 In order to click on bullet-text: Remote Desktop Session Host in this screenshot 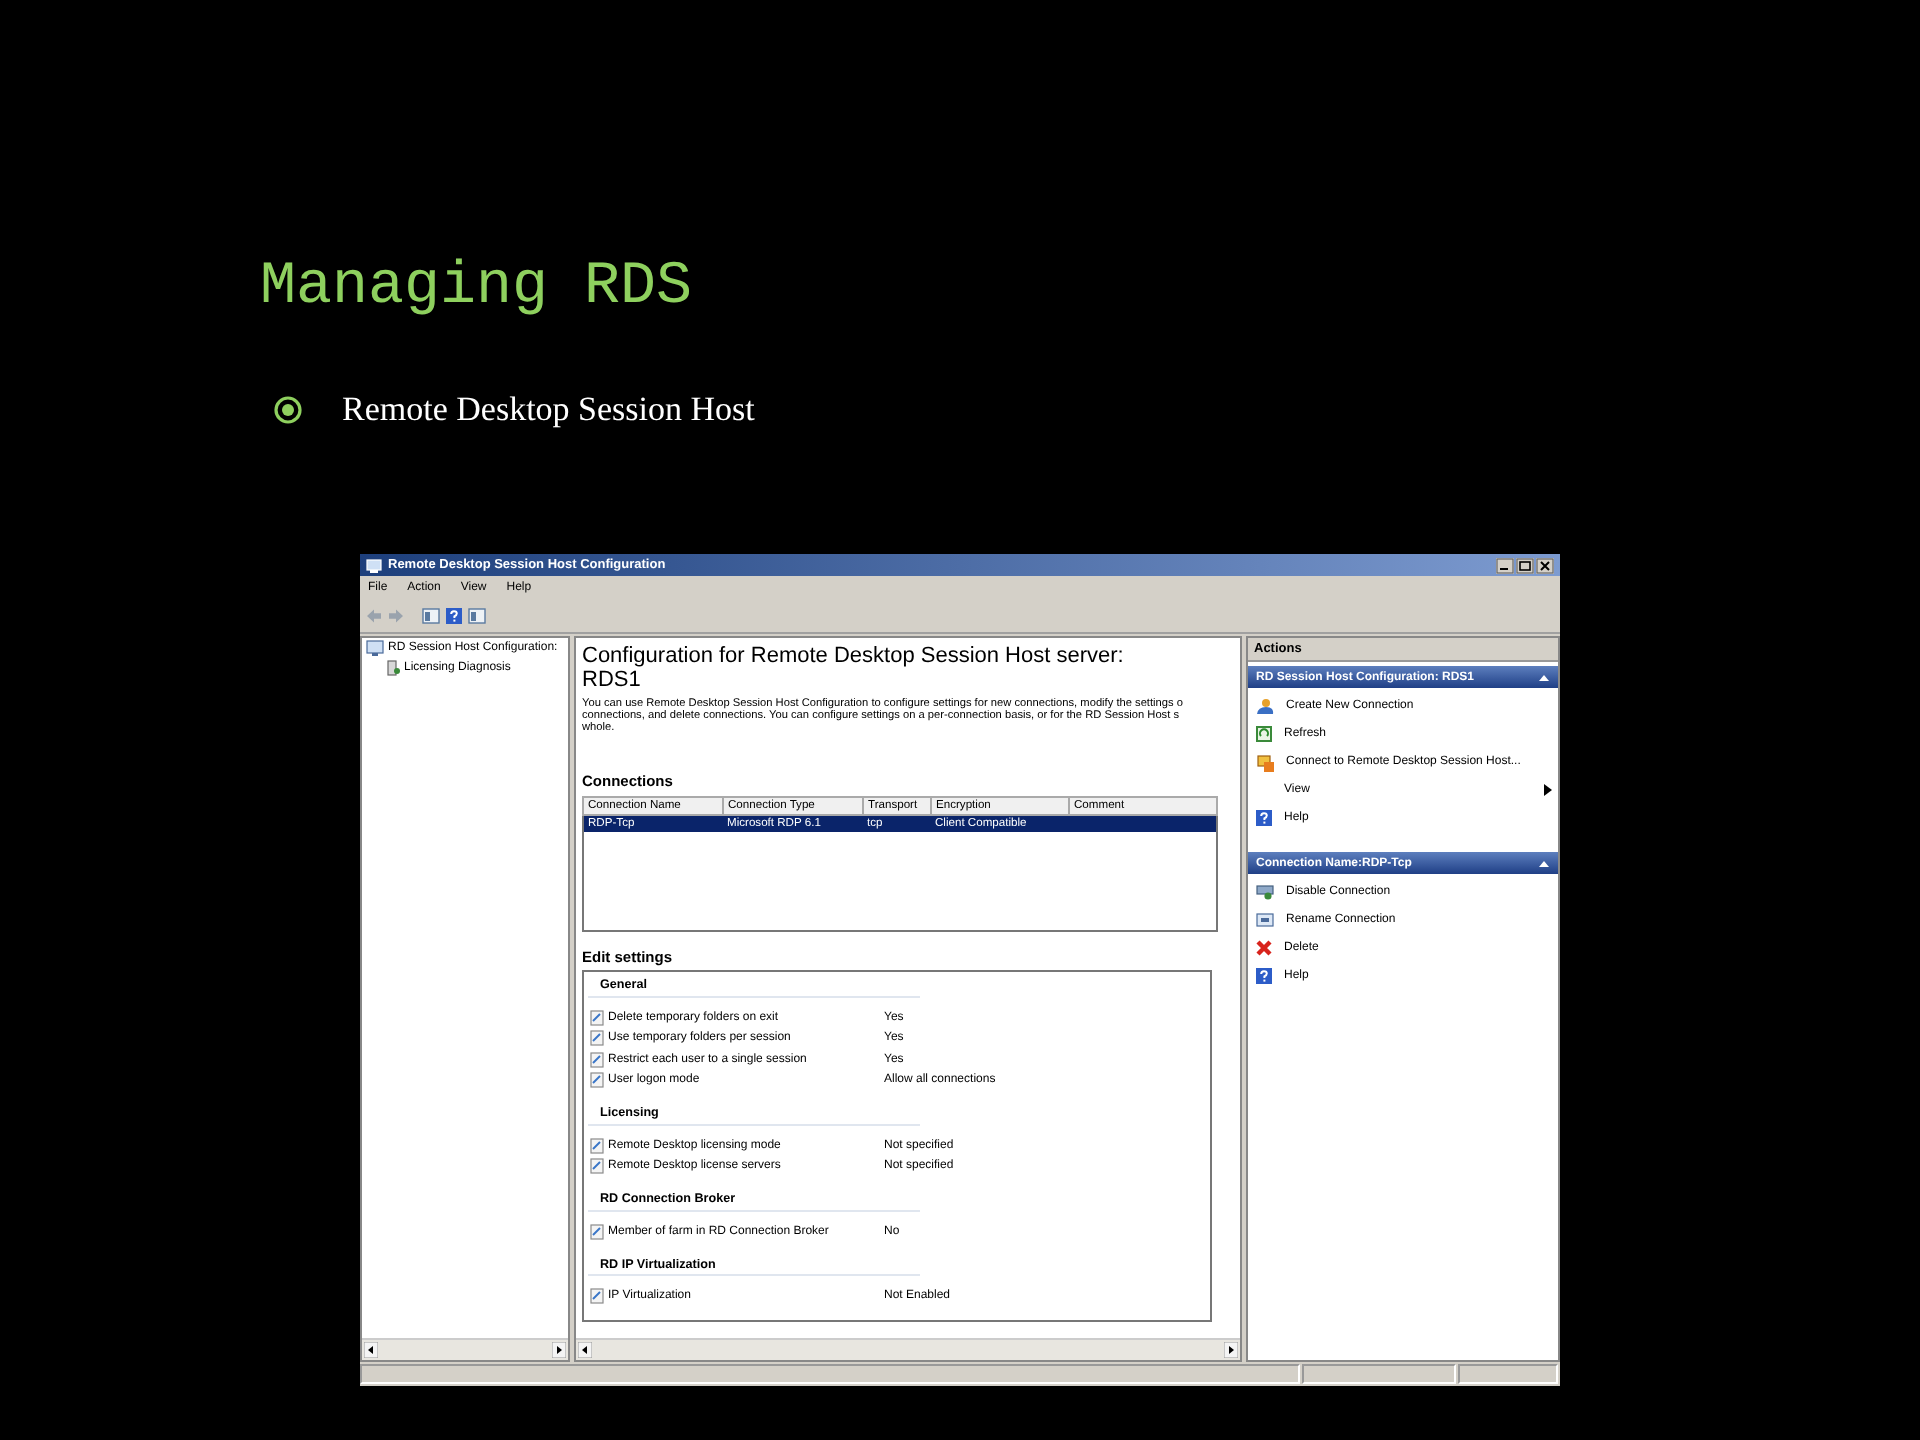, I will do `click(548, 410)`.